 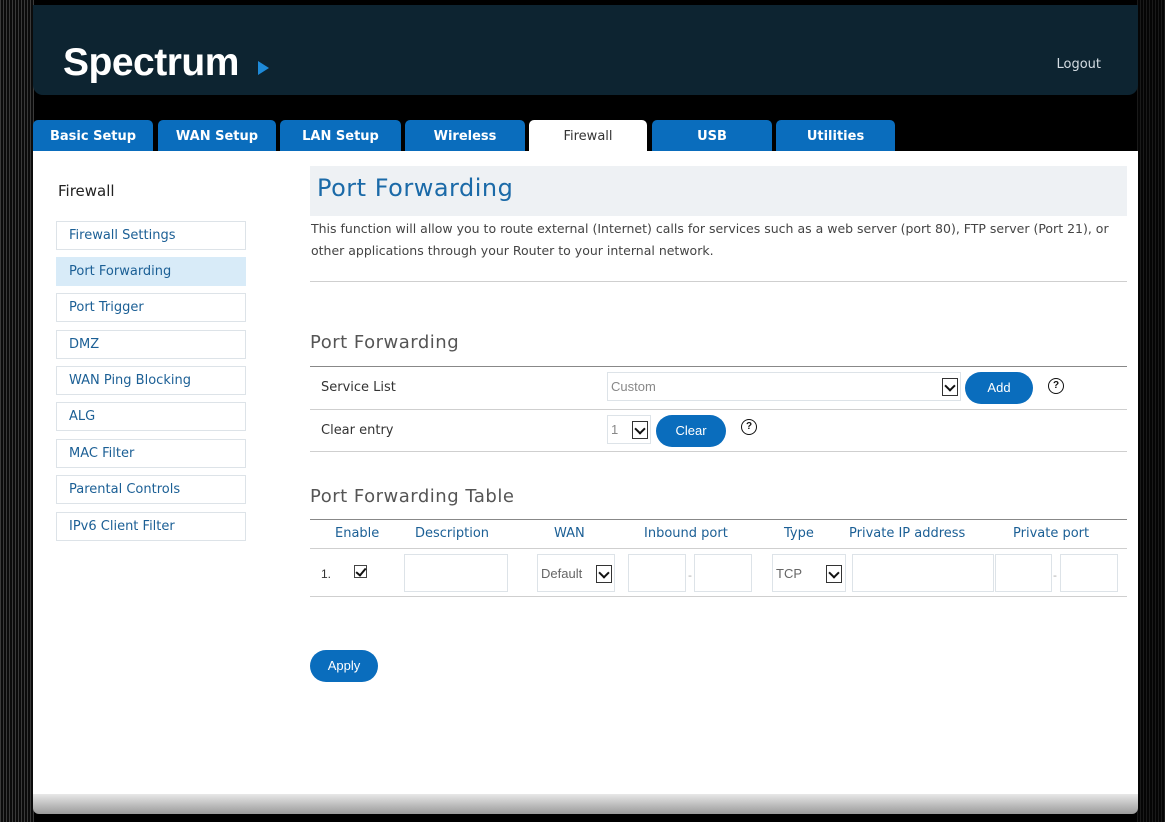 I want to click on section-title: Port Forwarding, so click(x=385, y=342).